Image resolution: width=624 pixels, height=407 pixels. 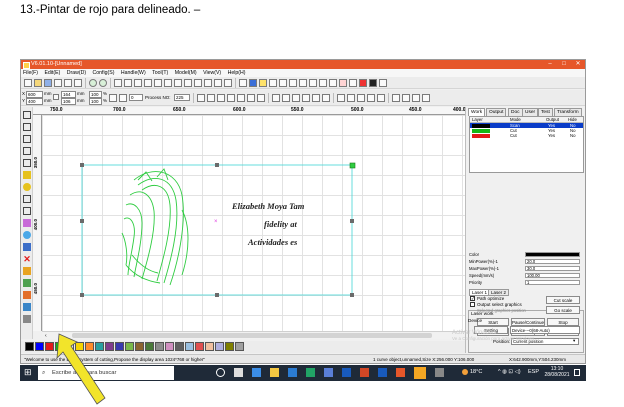 I want to click on align-right-icon, so click(x=211, y=98).